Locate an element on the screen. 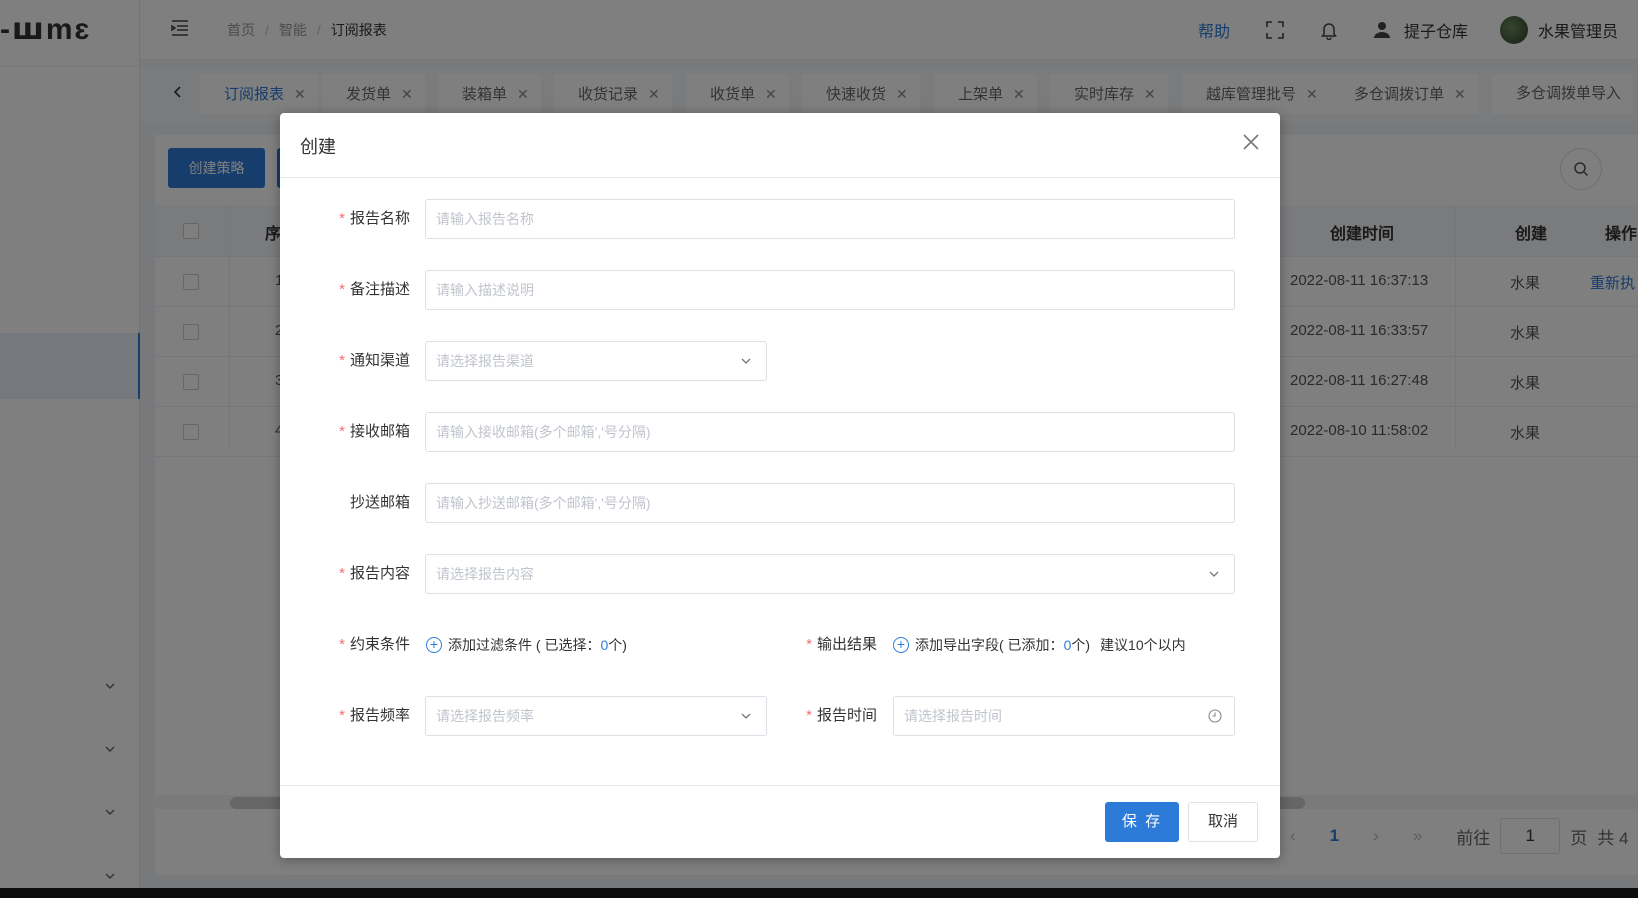 This screenshot has height=898, width=1638. recv-email-label: * 接收邮箱 is located at coordinates (374, 431).